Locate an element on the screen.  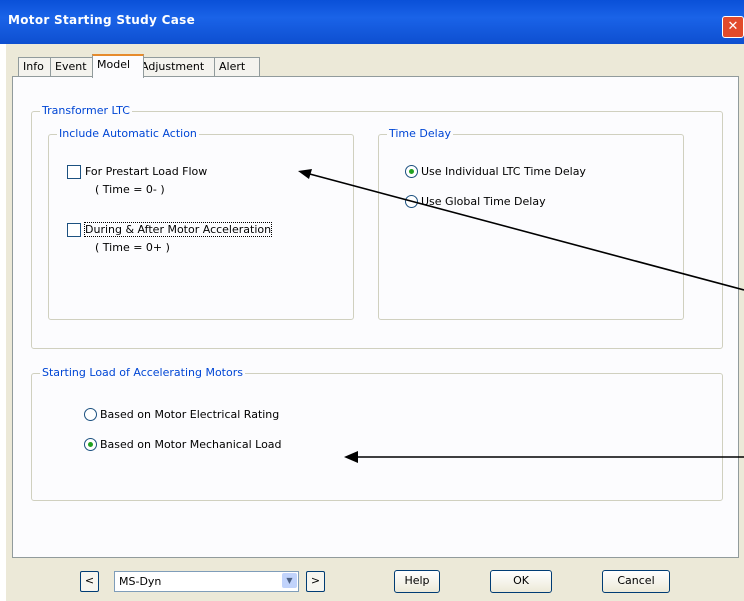
tab-model: Model is located at coordinates (118, 66).